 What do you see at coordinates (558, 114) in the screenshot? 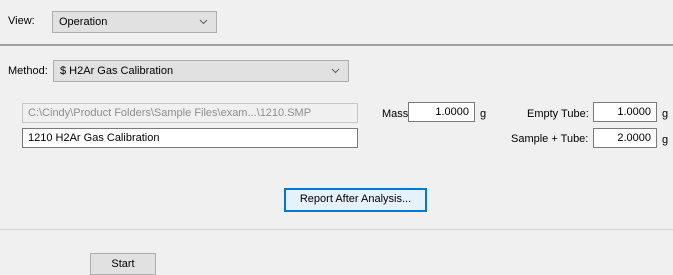
I see `empty-tube-label: Empty Tube:` at bounding box center [558, 114].